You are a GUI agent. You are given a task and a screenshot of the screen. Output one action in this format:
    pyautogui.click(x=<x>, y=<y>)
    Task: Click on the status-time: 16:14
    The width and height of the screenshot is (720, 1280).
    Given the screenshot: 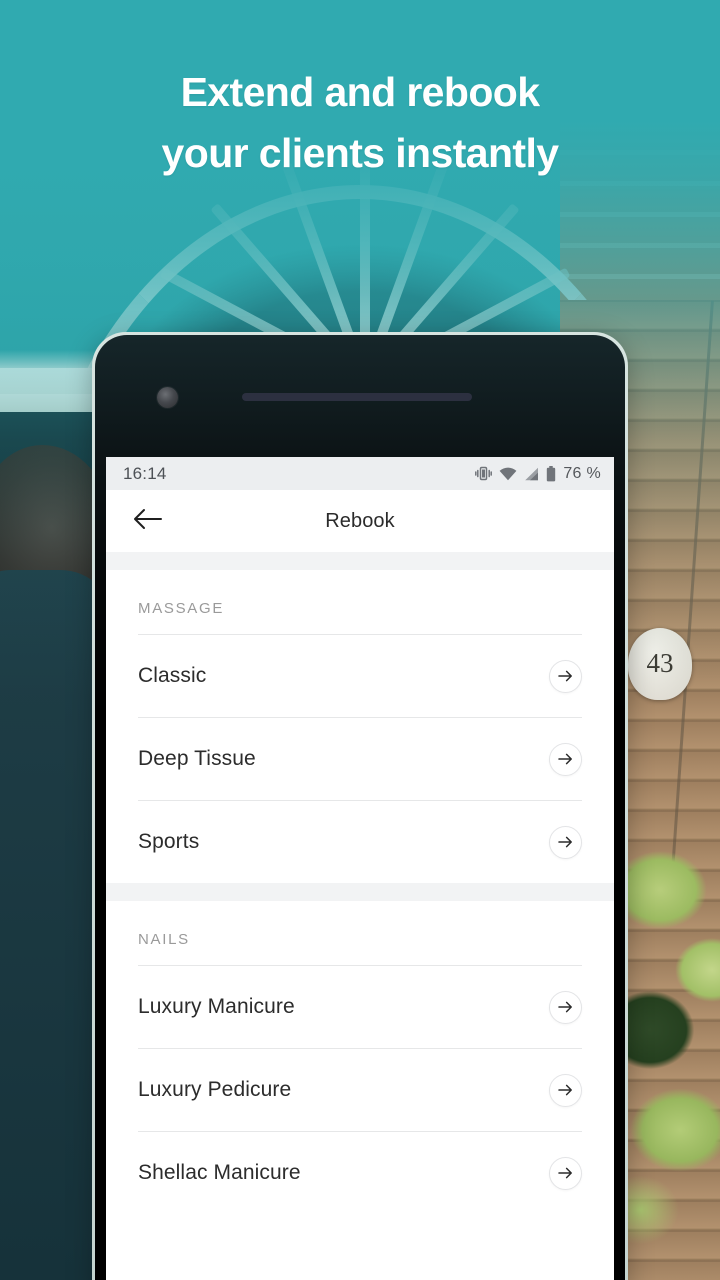 What is the action you would take?
    pyautogui.click(x=145, y=473)
    